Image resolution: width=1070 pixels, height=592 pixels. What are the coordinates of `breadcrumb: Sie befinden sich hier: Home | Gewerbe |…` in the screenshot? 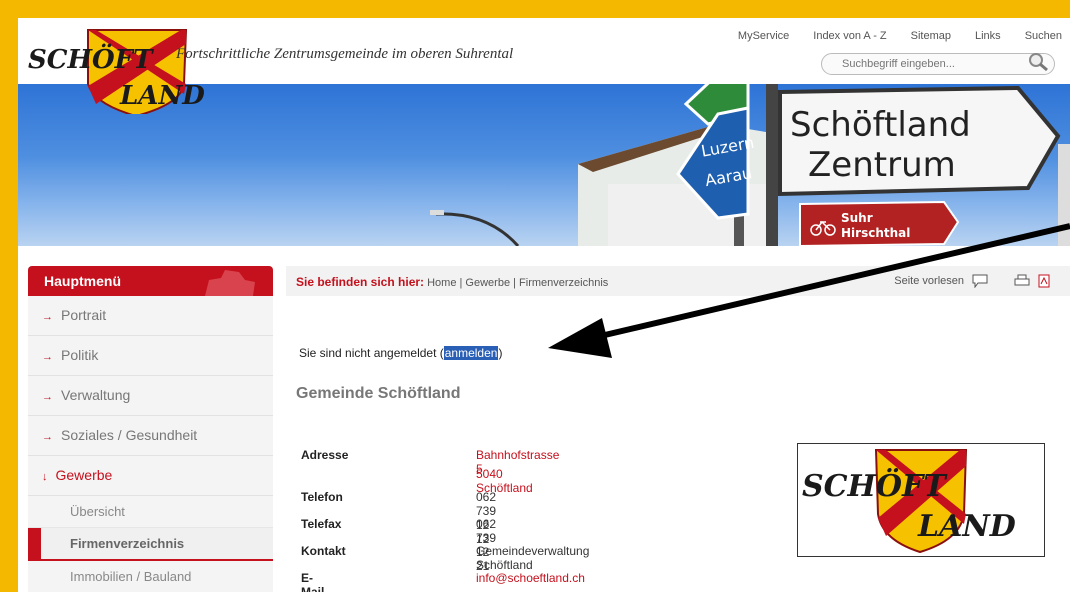 It's located at (452, 282).